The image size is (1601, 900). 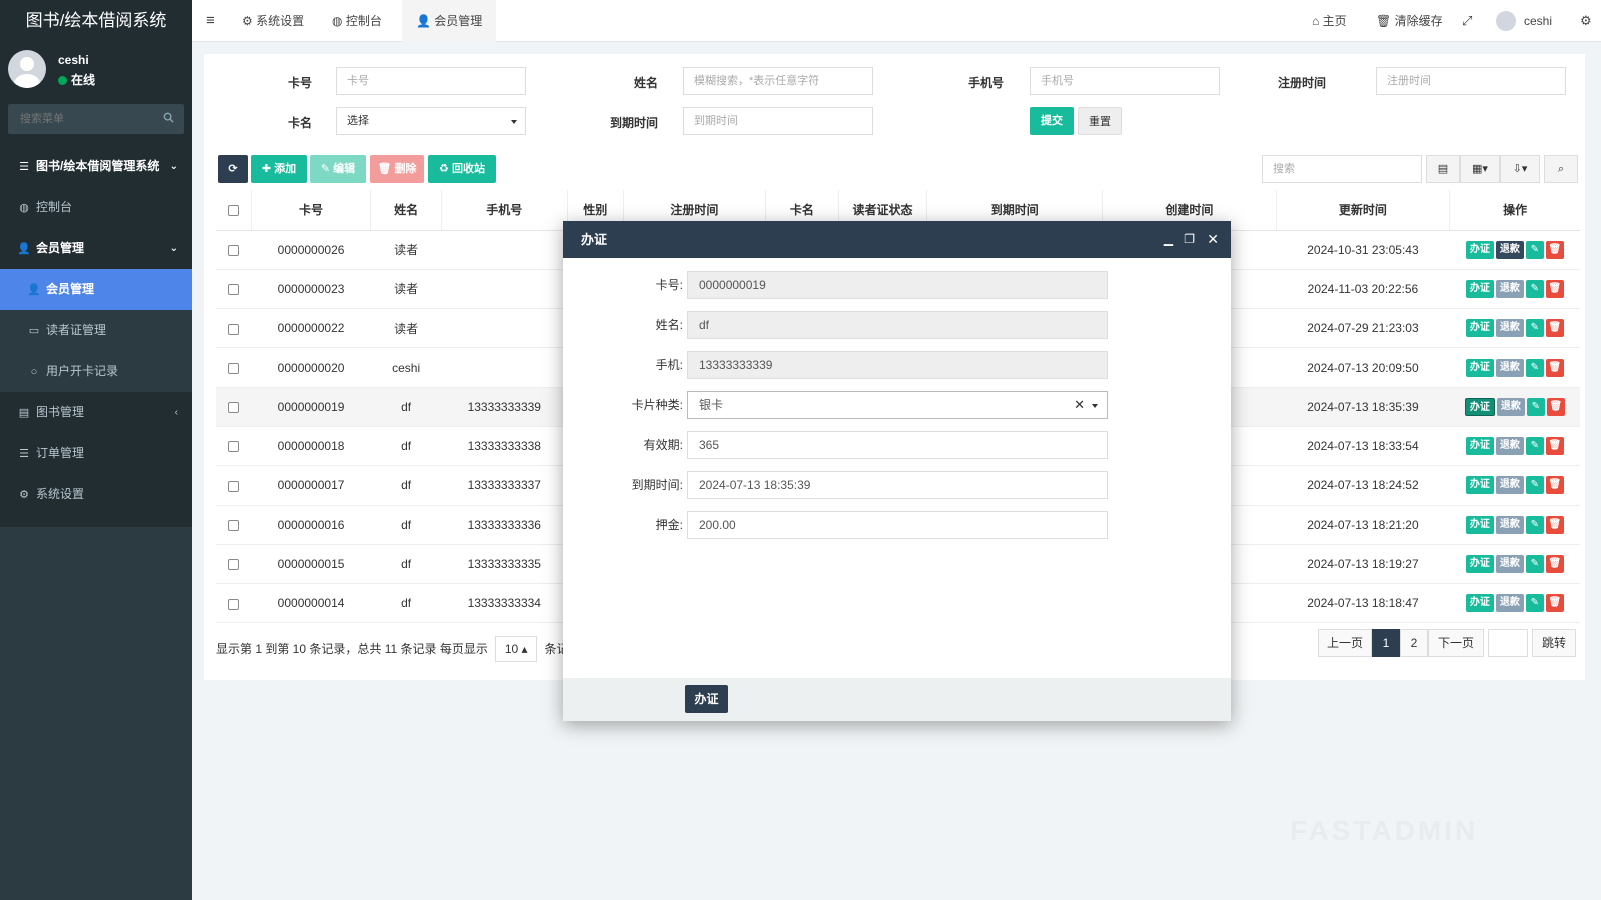 I want to click on next-page-button: 下一页, so click(x=1456, y=643).